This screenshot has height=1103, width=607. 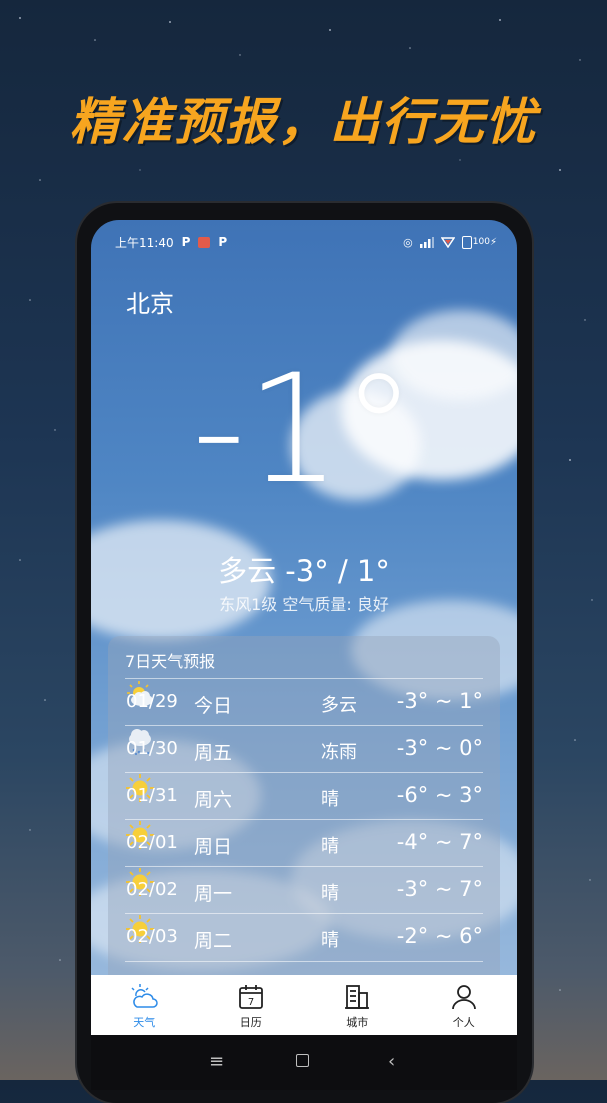 What do you see at coordinates (152, 842) in the screenshot?
I see `forecast-date: 02/01` at bounding box center [152, 842].